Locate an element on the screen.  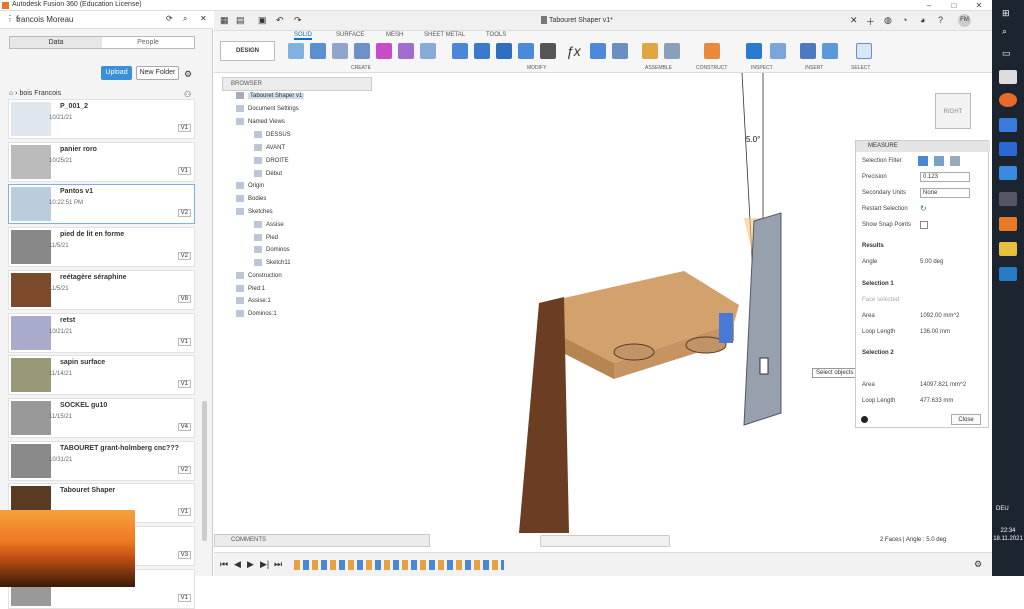
group-select: SELECT is located at coordinates (860, 68).